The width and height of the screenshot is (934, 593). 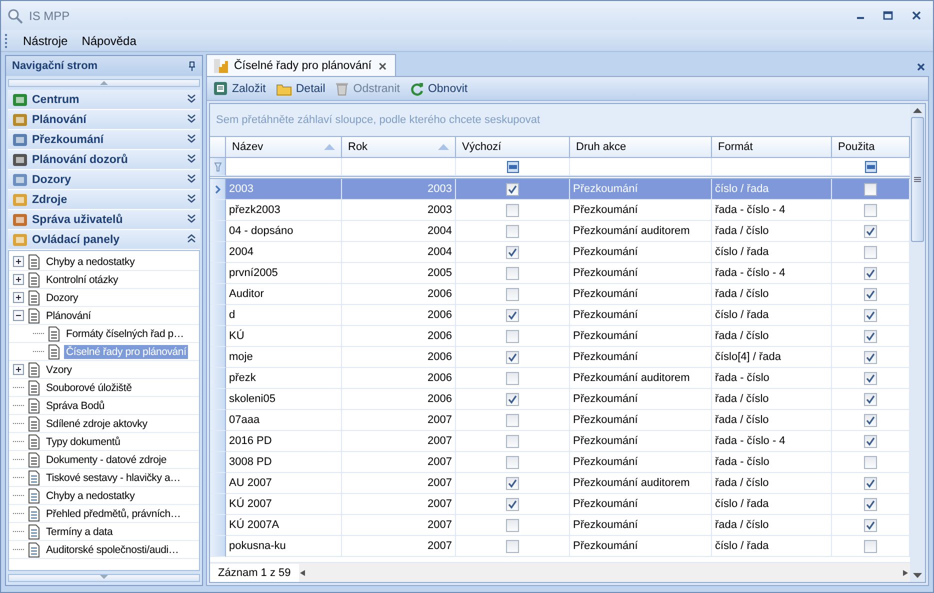 I want to click on tree-item: Správa Bodů, so click(x=75, y=405).